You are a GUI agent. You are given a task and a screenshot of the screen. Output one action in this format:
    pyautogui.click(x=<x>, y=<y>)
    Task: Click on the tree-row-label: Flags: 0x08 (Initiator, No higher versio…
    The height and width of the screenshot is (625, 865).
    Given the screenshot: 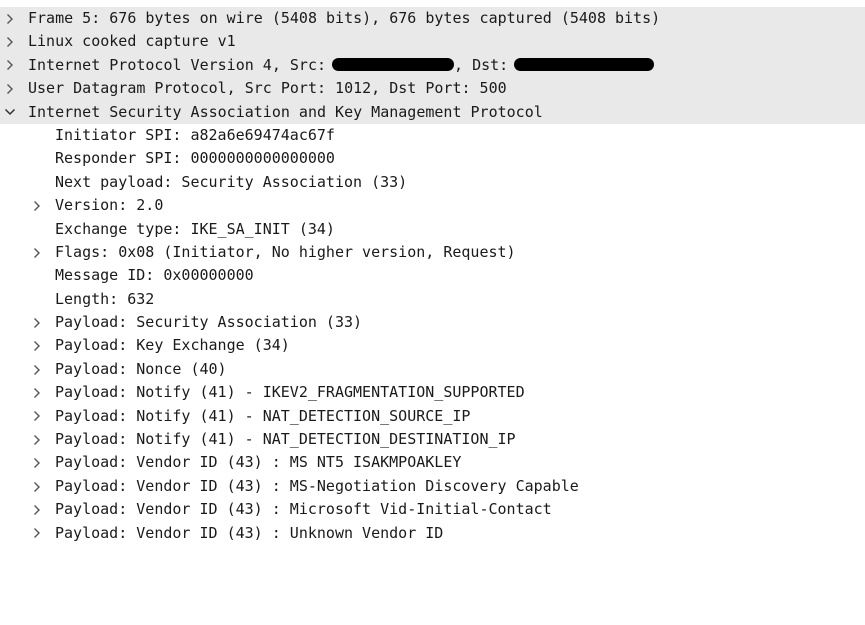 What is the action you would take?
    pyautogui.click(x=285, y=251)
    